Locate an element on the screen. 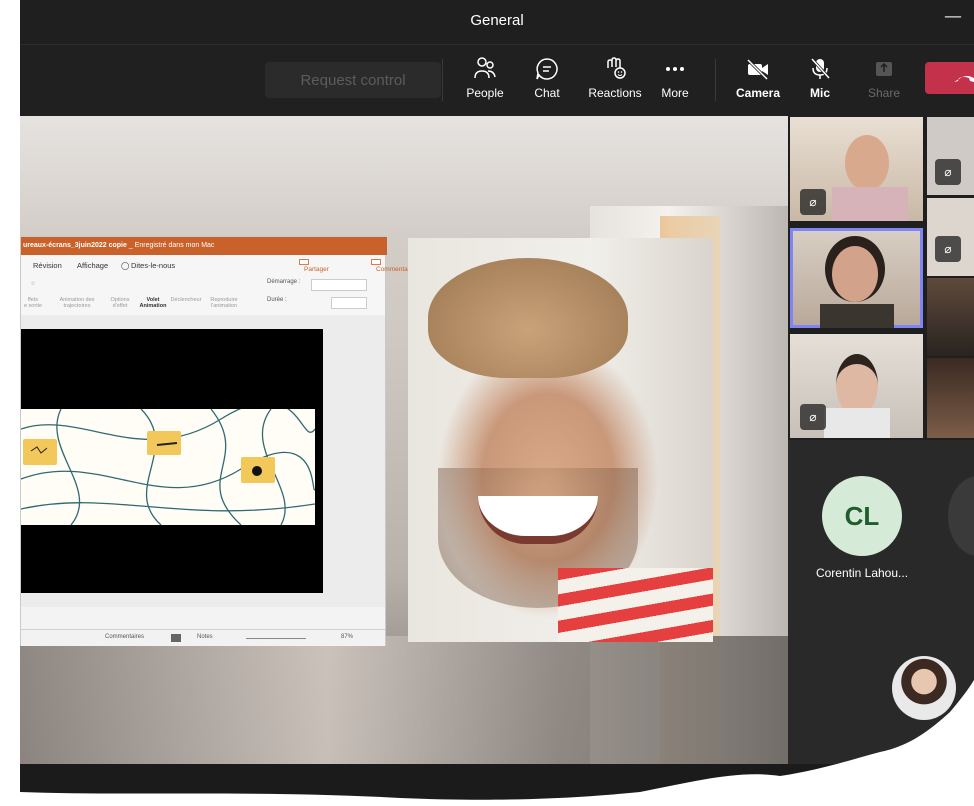 This screenshot has height=806, width=974. ppt-ribbon-declencheur: Déclencheur is located at coordinates (186, 300).